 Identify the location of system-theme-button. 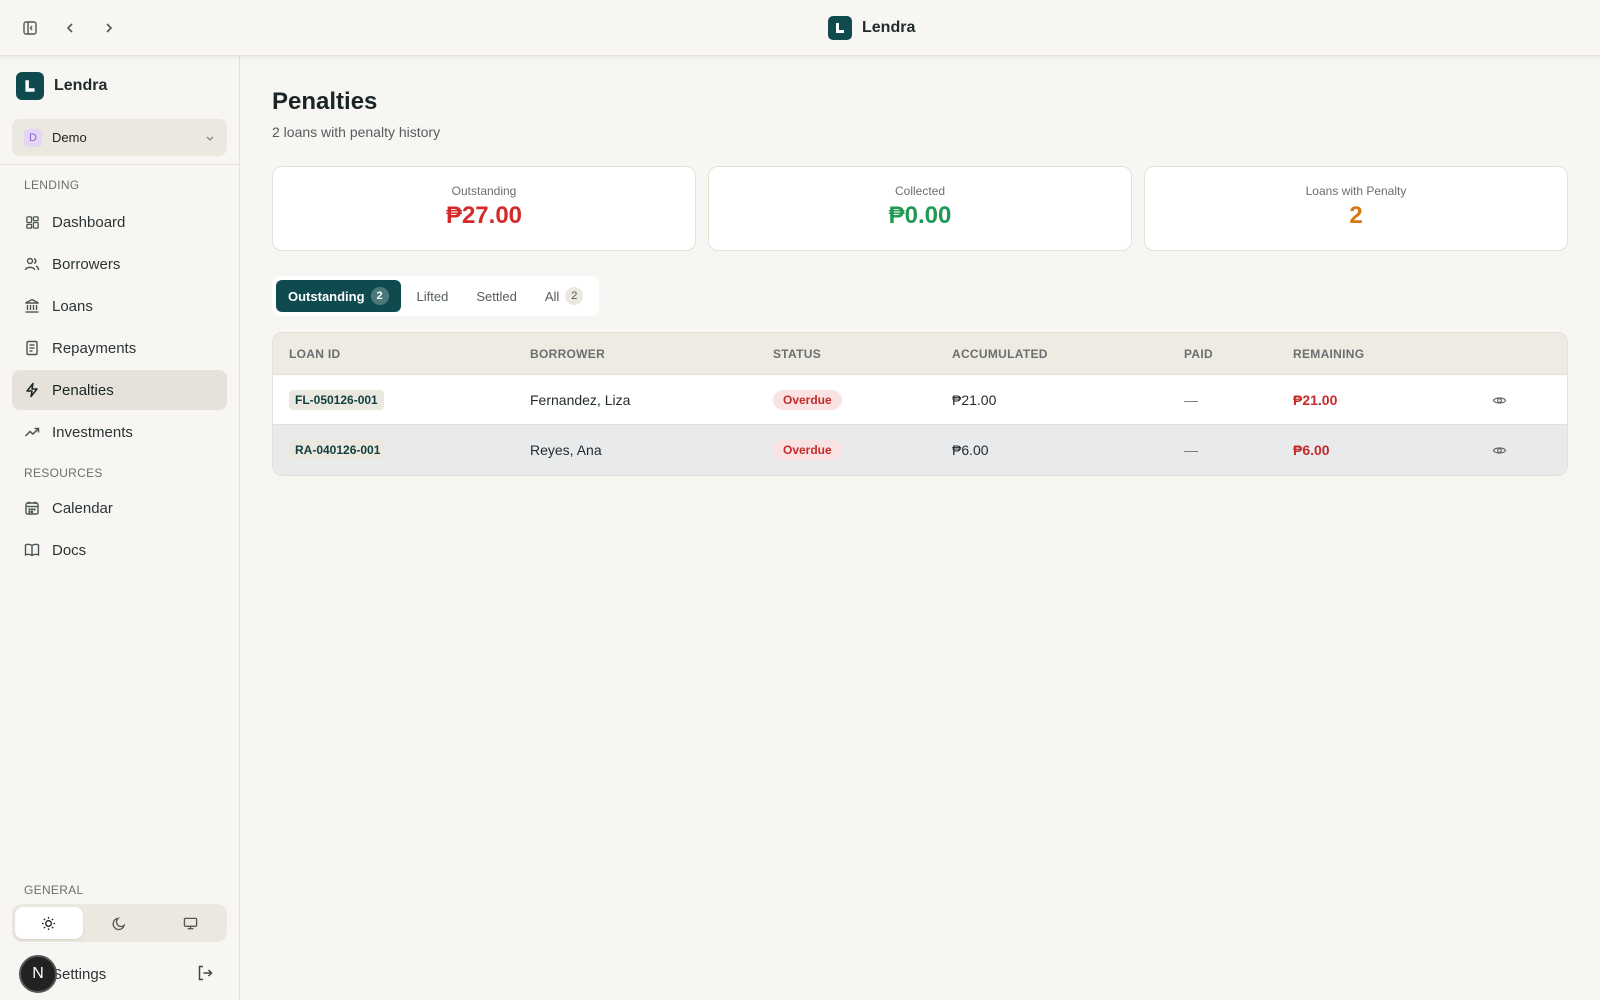
(190, 923).